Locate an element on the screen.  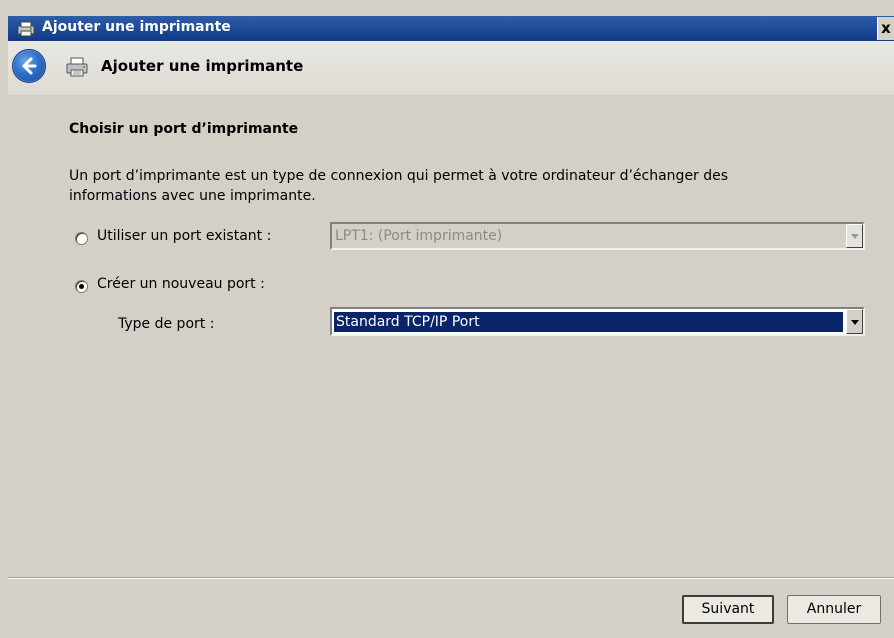
port-type-select: Standard TCP/IP Port is located at coordinates (597, 321).